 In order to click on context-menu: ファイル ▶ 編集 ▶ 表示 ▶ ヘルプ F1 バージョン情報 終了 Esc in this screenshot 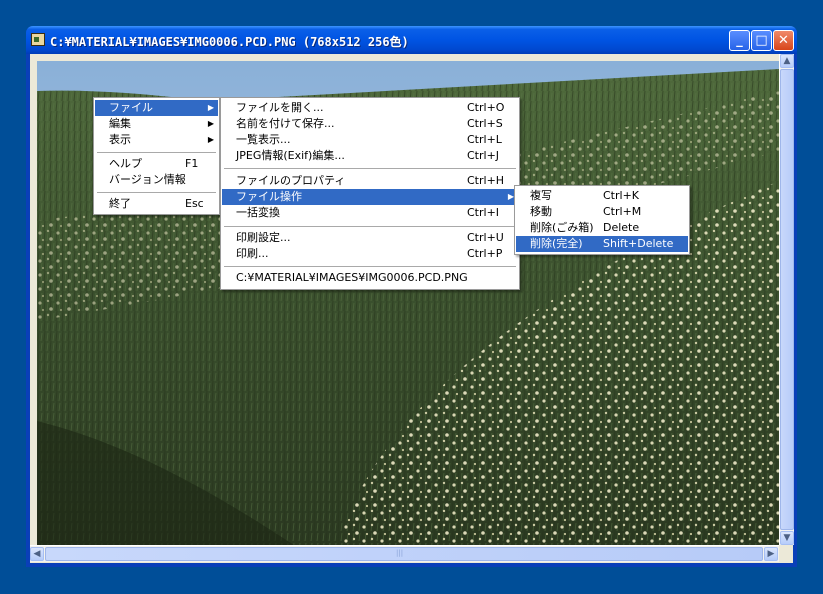, I will do `click(156, 156)`.